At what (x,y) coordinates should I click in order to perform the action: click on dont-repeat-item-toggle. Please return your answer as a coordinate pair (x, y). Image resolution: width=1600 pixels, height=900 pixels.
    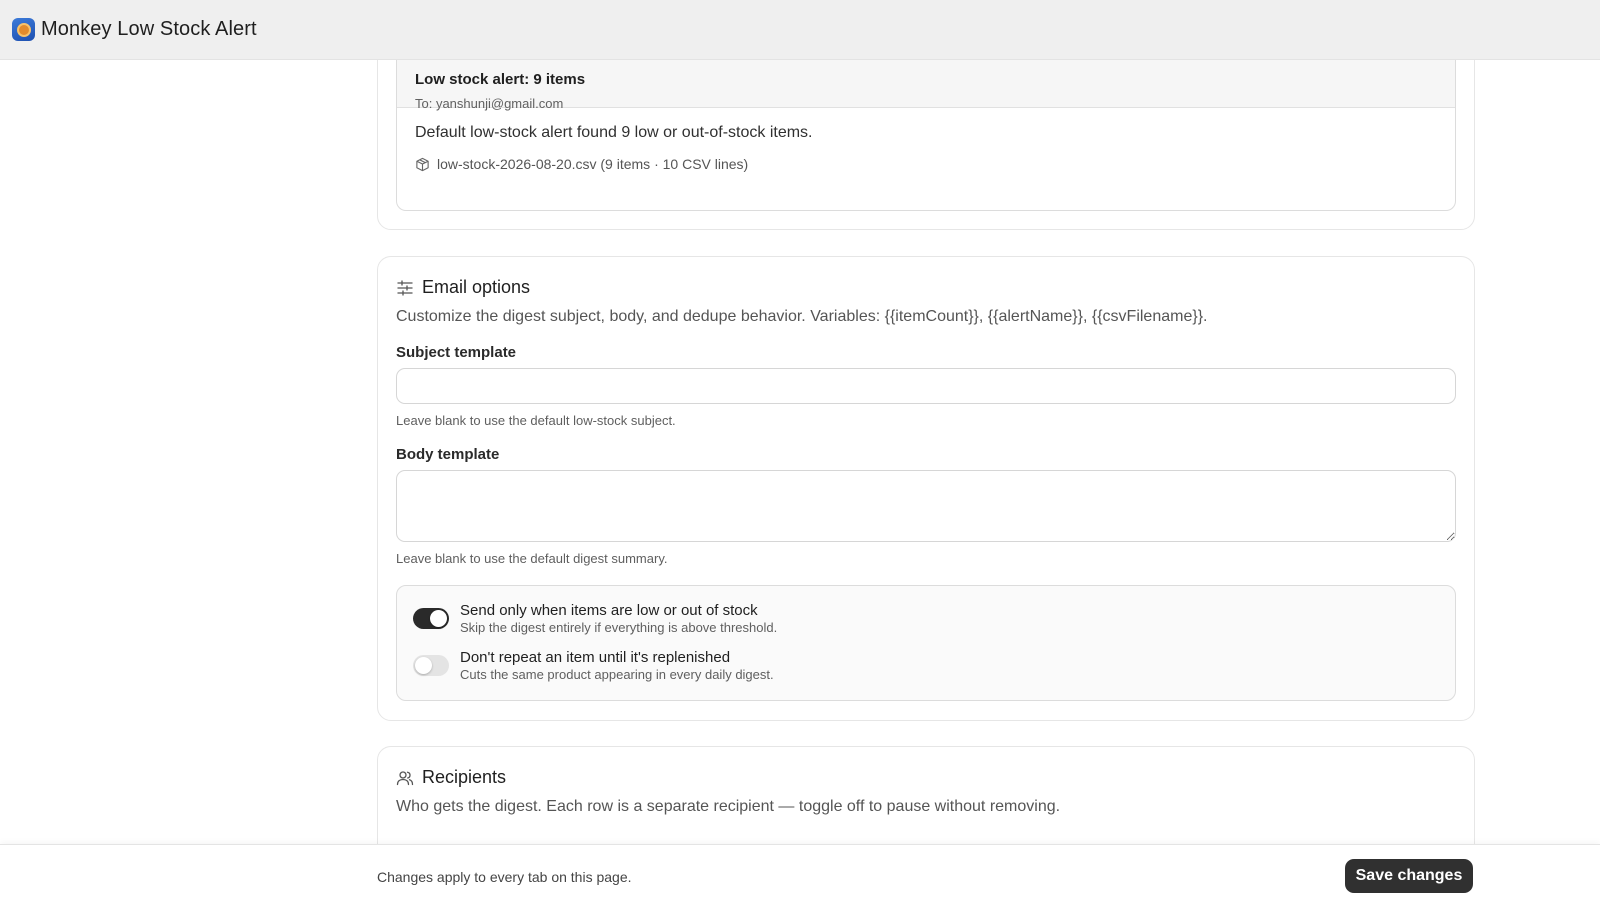
    Looking at the image, I should click on (431, 665).